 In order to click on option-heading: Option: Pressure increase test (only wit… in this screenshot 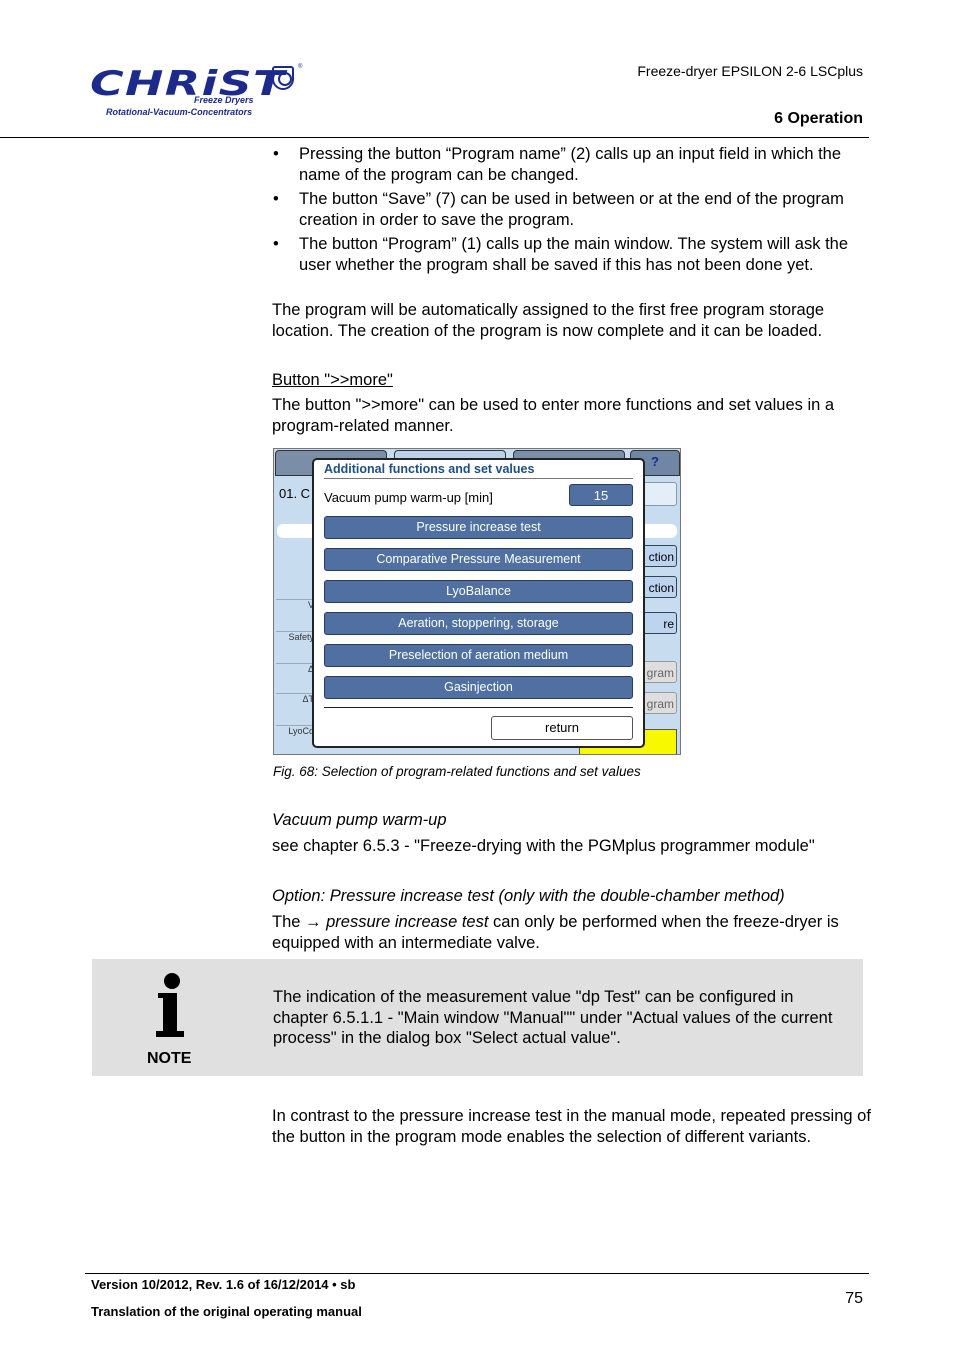, I will do `click(528, 896)`.